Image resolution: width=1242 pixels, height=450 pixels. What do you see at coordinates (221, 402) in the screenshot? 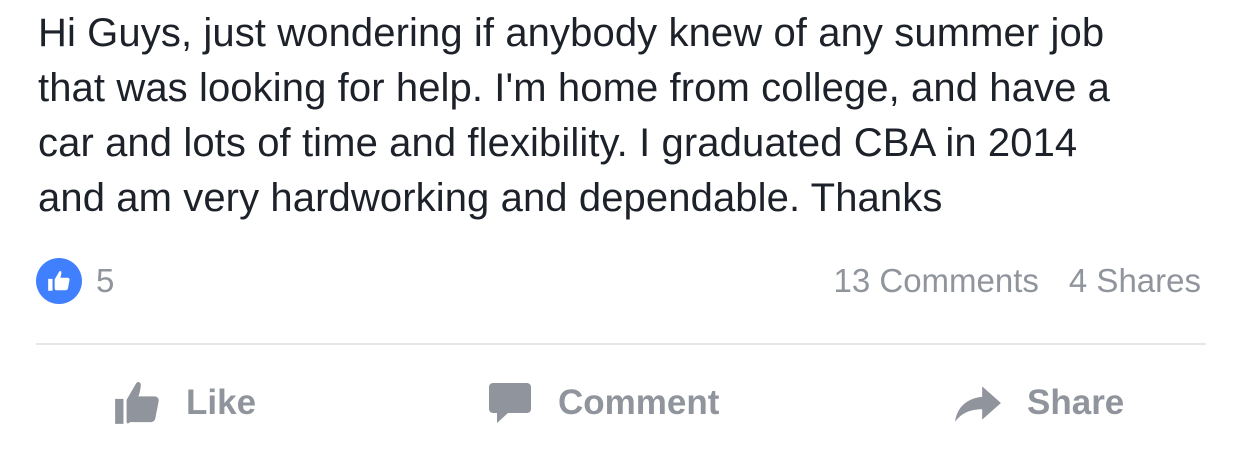
I see `like-button-label: Like` at bounding box center [221, 402].